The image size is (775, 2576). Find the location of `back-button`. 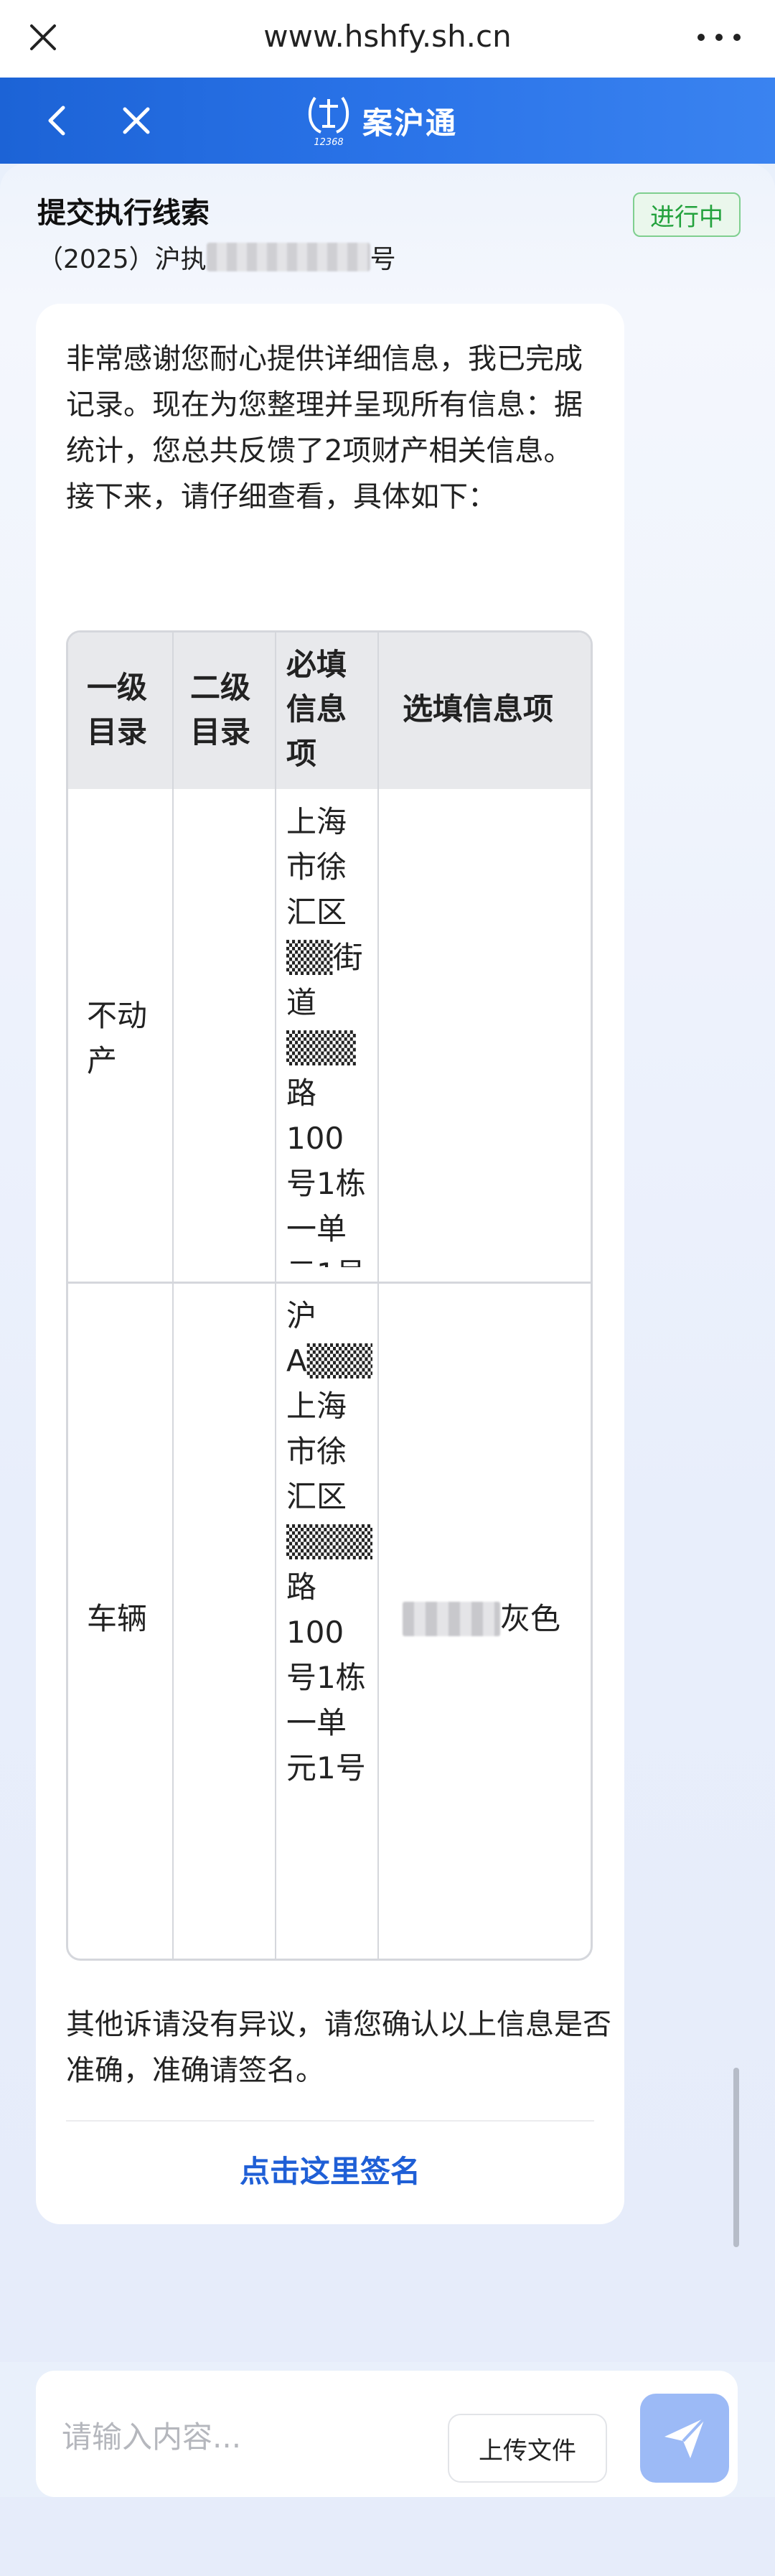

back-button is located at coordinates (57, 120).